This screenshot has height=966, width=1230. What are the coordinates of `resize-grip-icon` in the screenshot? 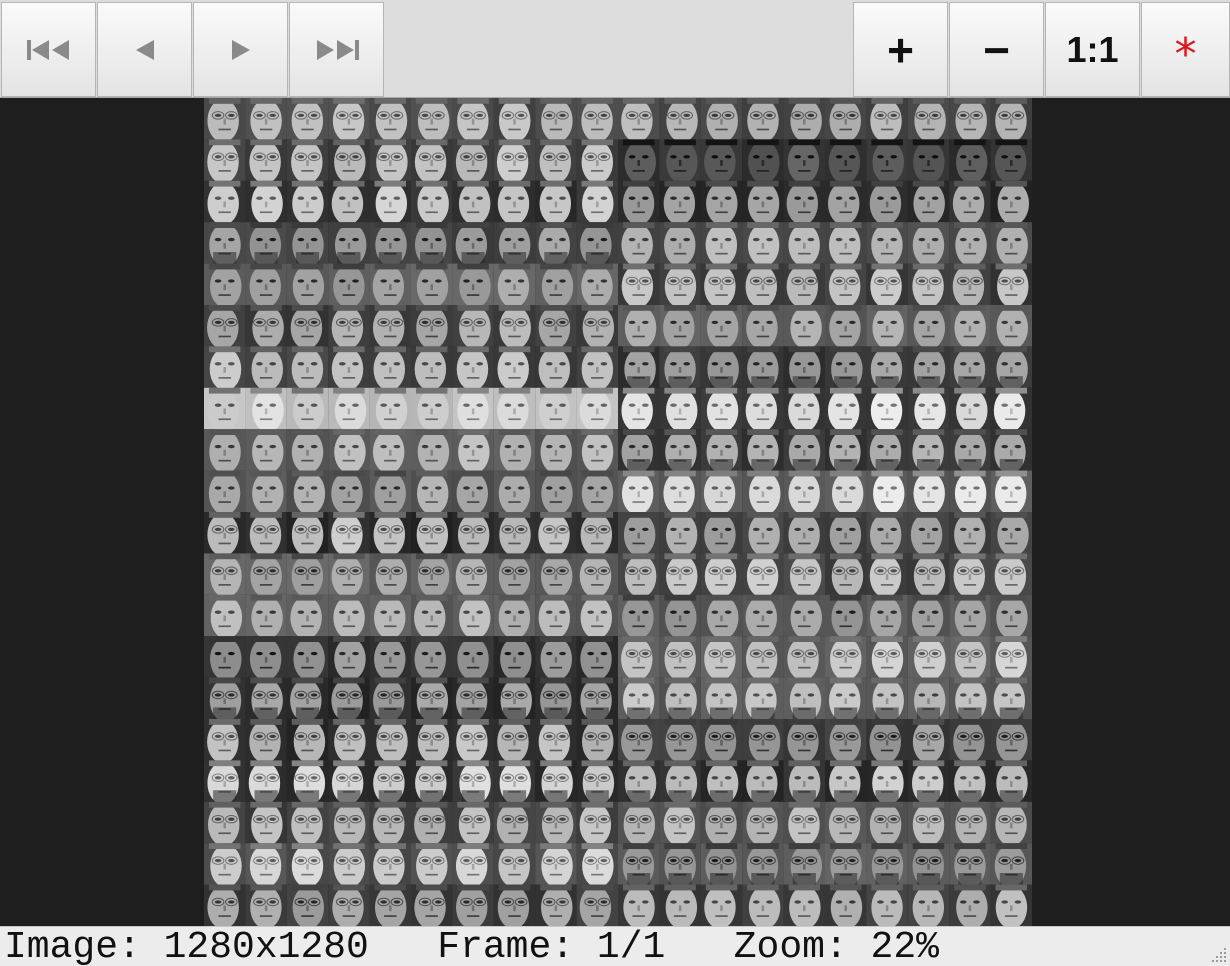 It's located at (1218, 954).